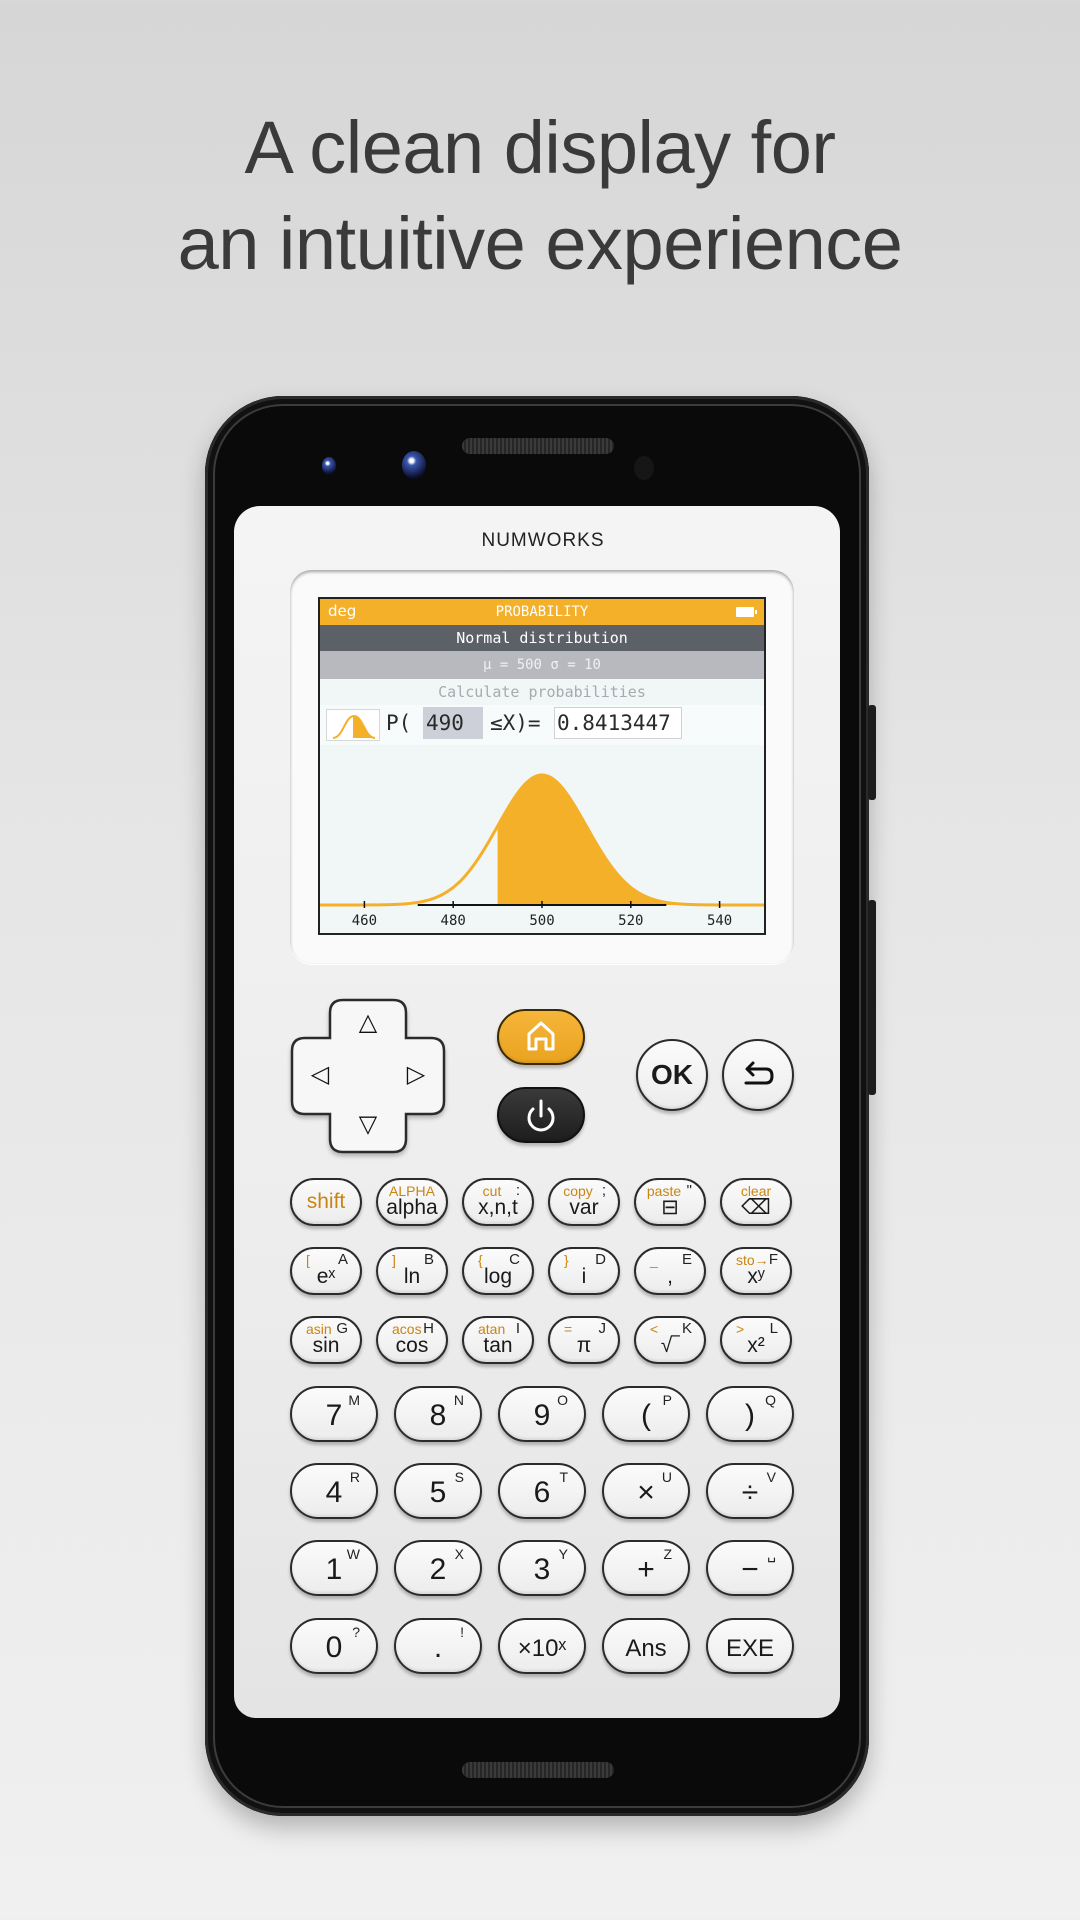 The image size is (1080, 1920). Describe the element at coordinates (756, 1276) in the screenshot. I see `key-main-label: xʸ` at that location.